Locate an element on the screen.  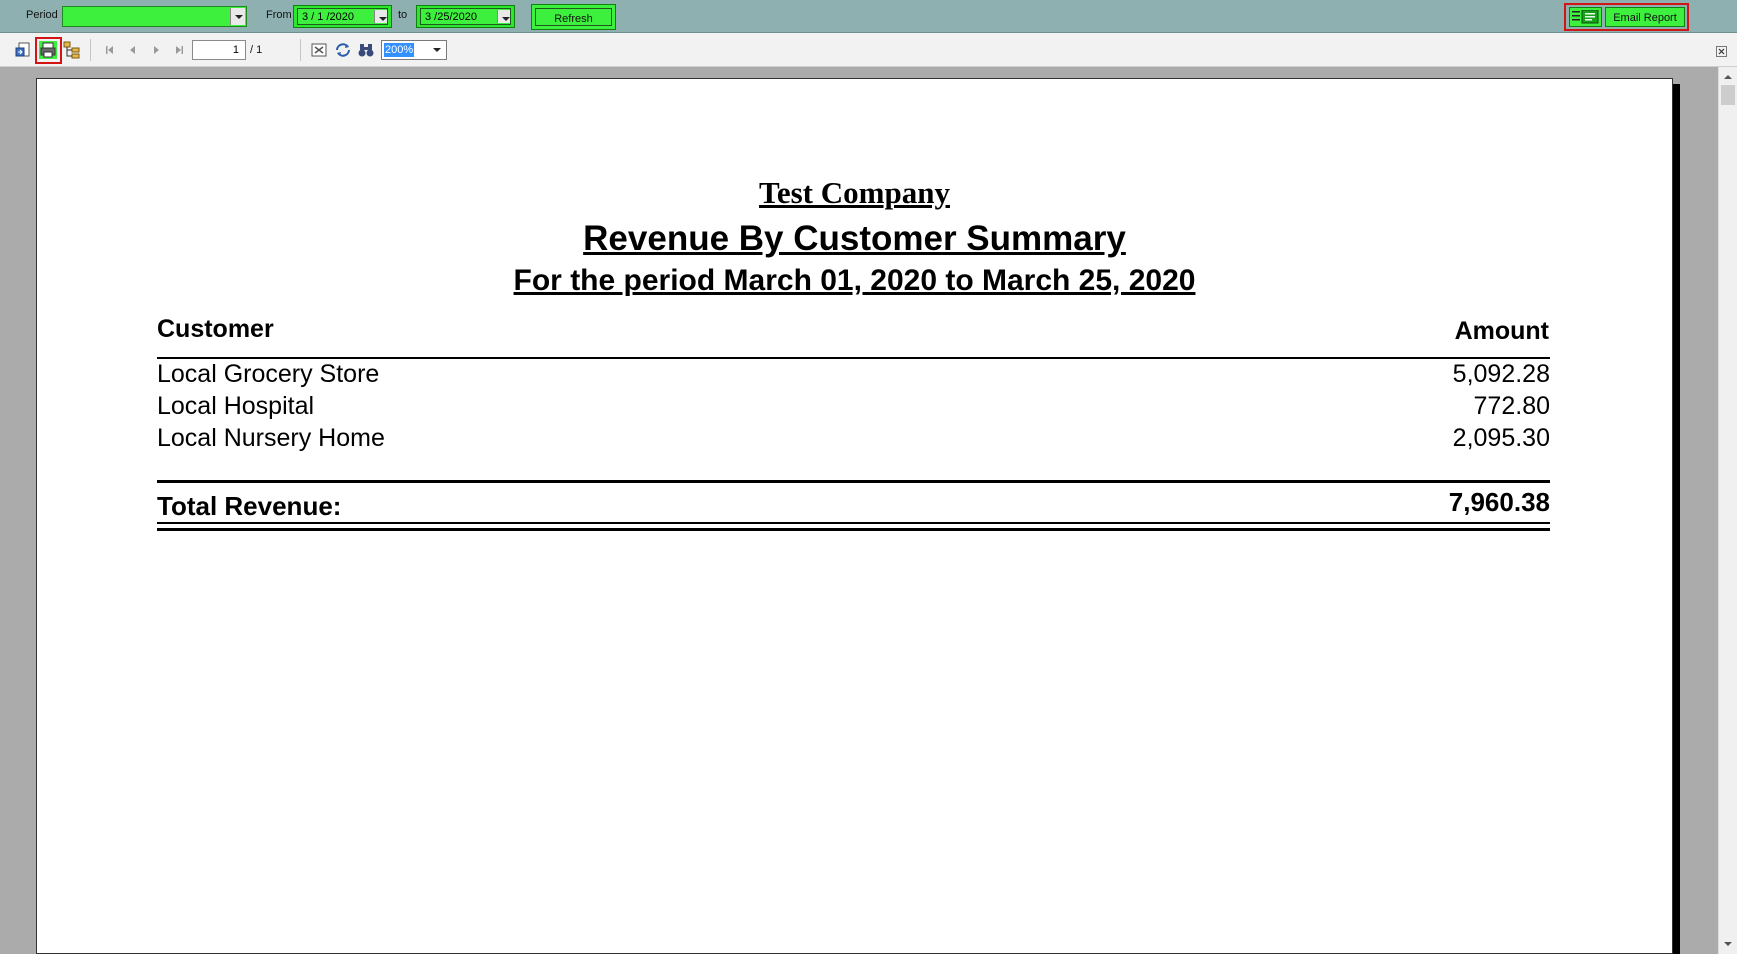
customer-amount: 772.80 is located at coordinates (1511, 406).